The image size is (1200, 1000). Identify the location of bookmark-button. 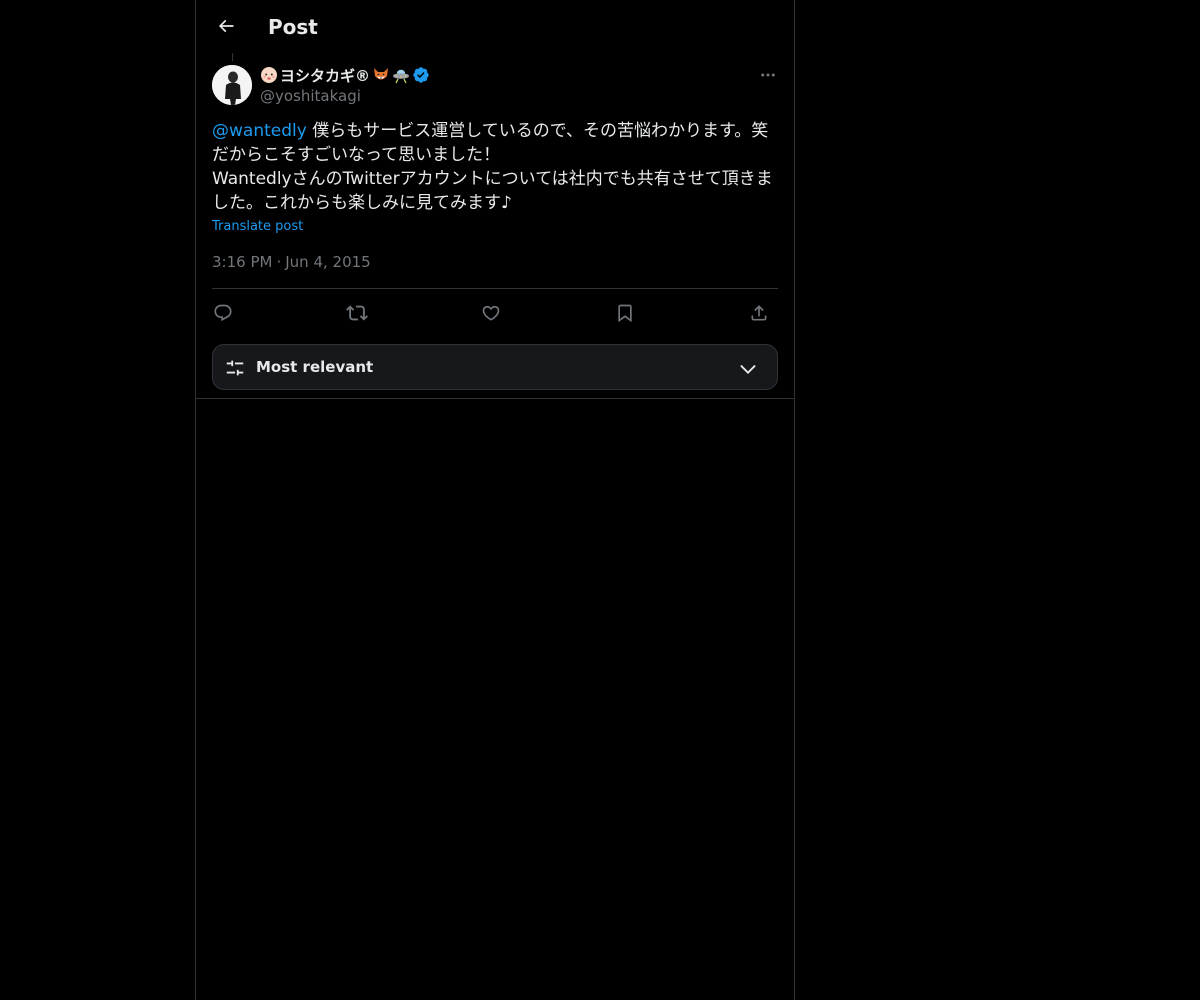
(625, 313).